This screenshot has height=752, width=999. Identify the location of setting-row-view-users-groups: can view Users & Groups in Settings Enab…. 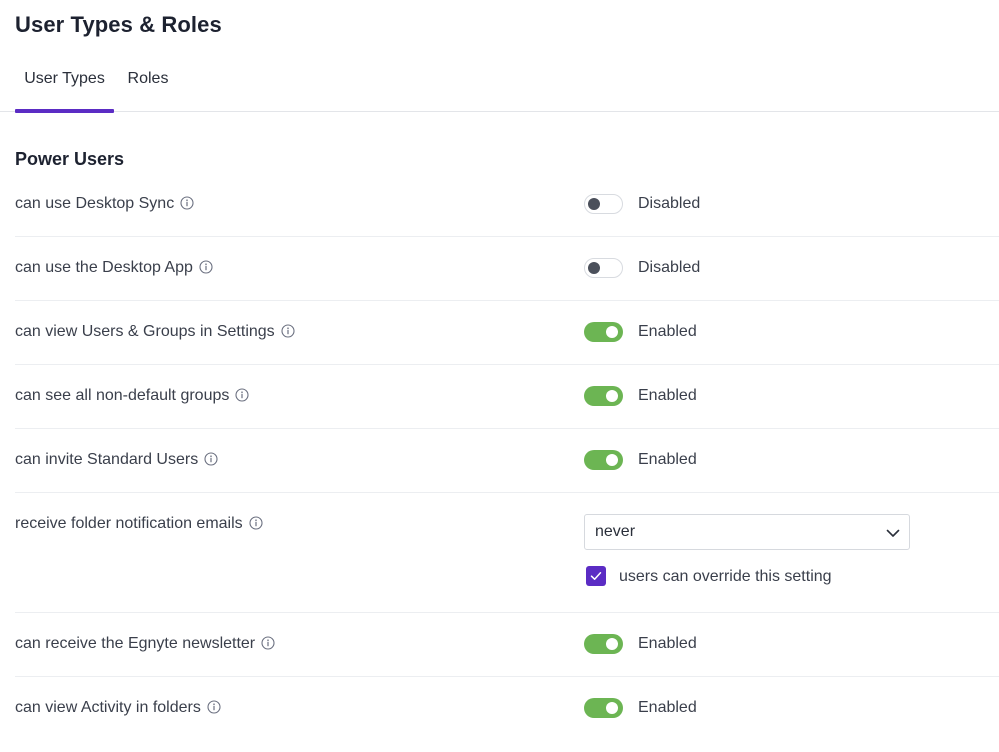
(507, 333).